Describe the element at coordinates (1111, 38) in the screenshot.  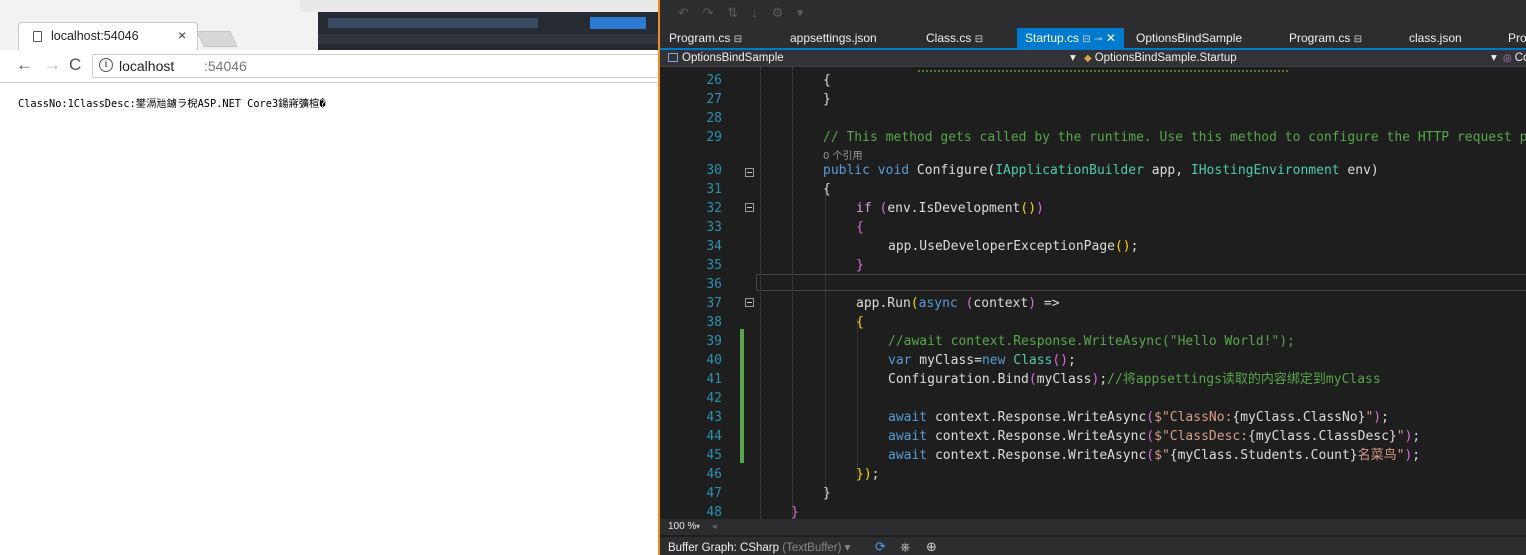
I see `close-icon: ✕` at that location.